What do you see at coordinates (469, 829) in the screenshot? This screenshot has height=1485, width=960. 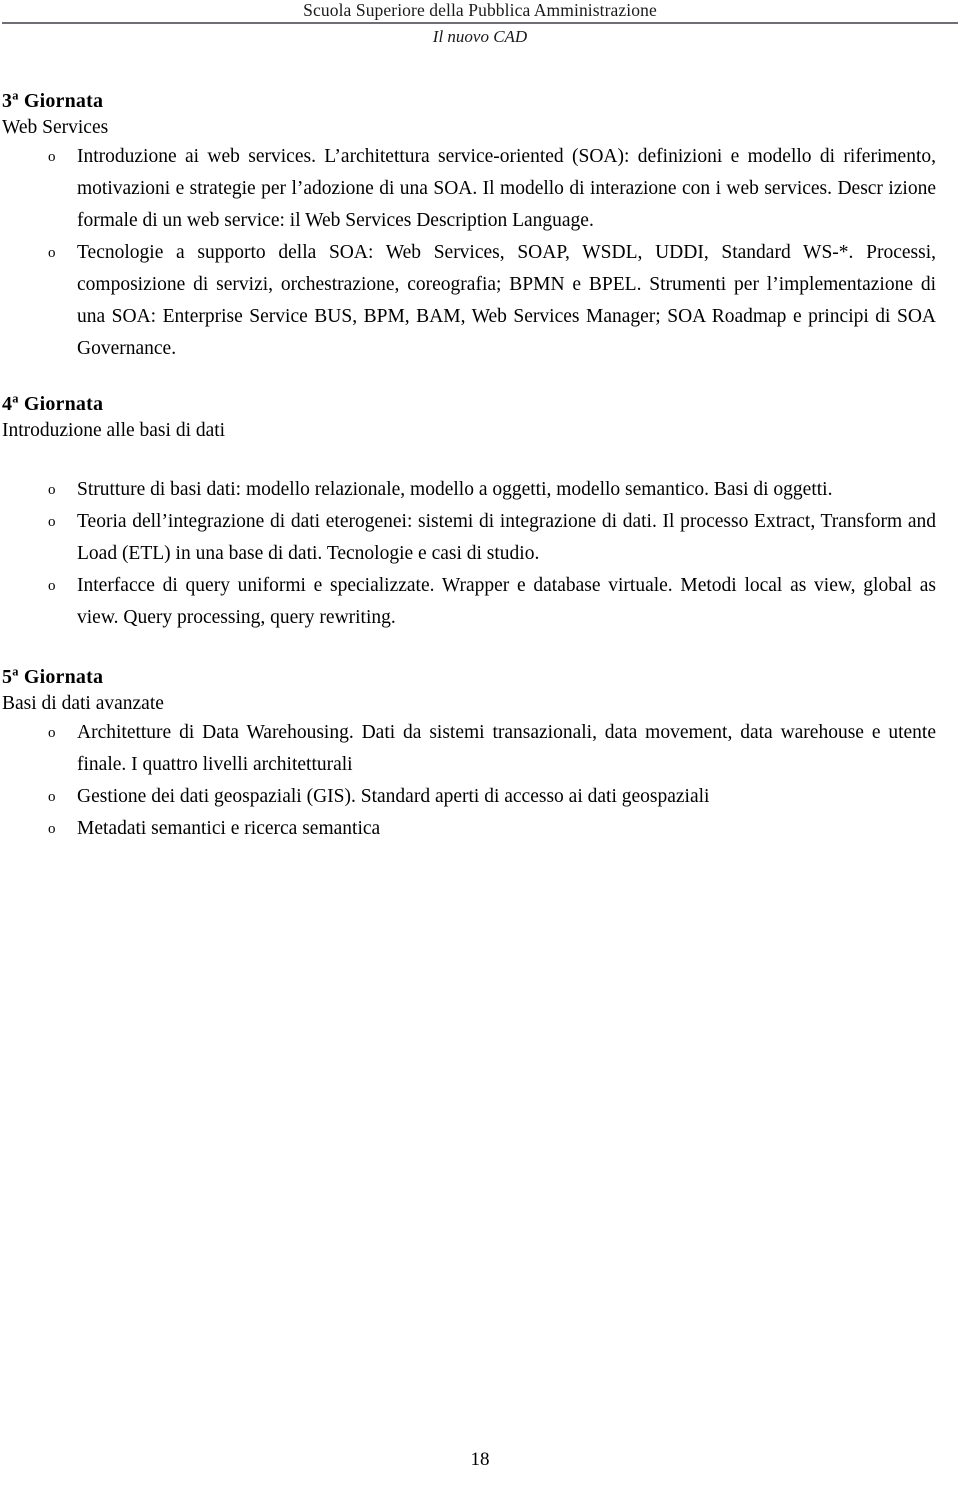 I see `list-item: o Metadati semantici e ricerca semantica` at bounding box center [469, 829].